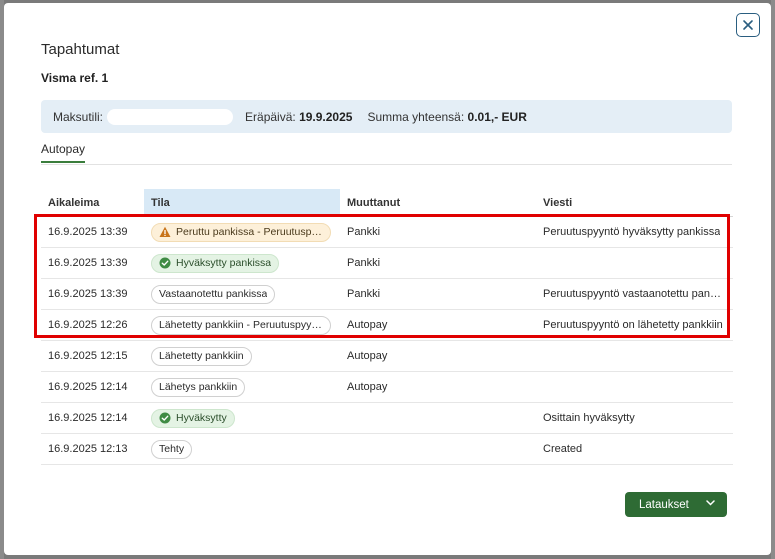  Describe the element at coordinates (165, 231) in the screenshot. I see `warning-icon` at that location.